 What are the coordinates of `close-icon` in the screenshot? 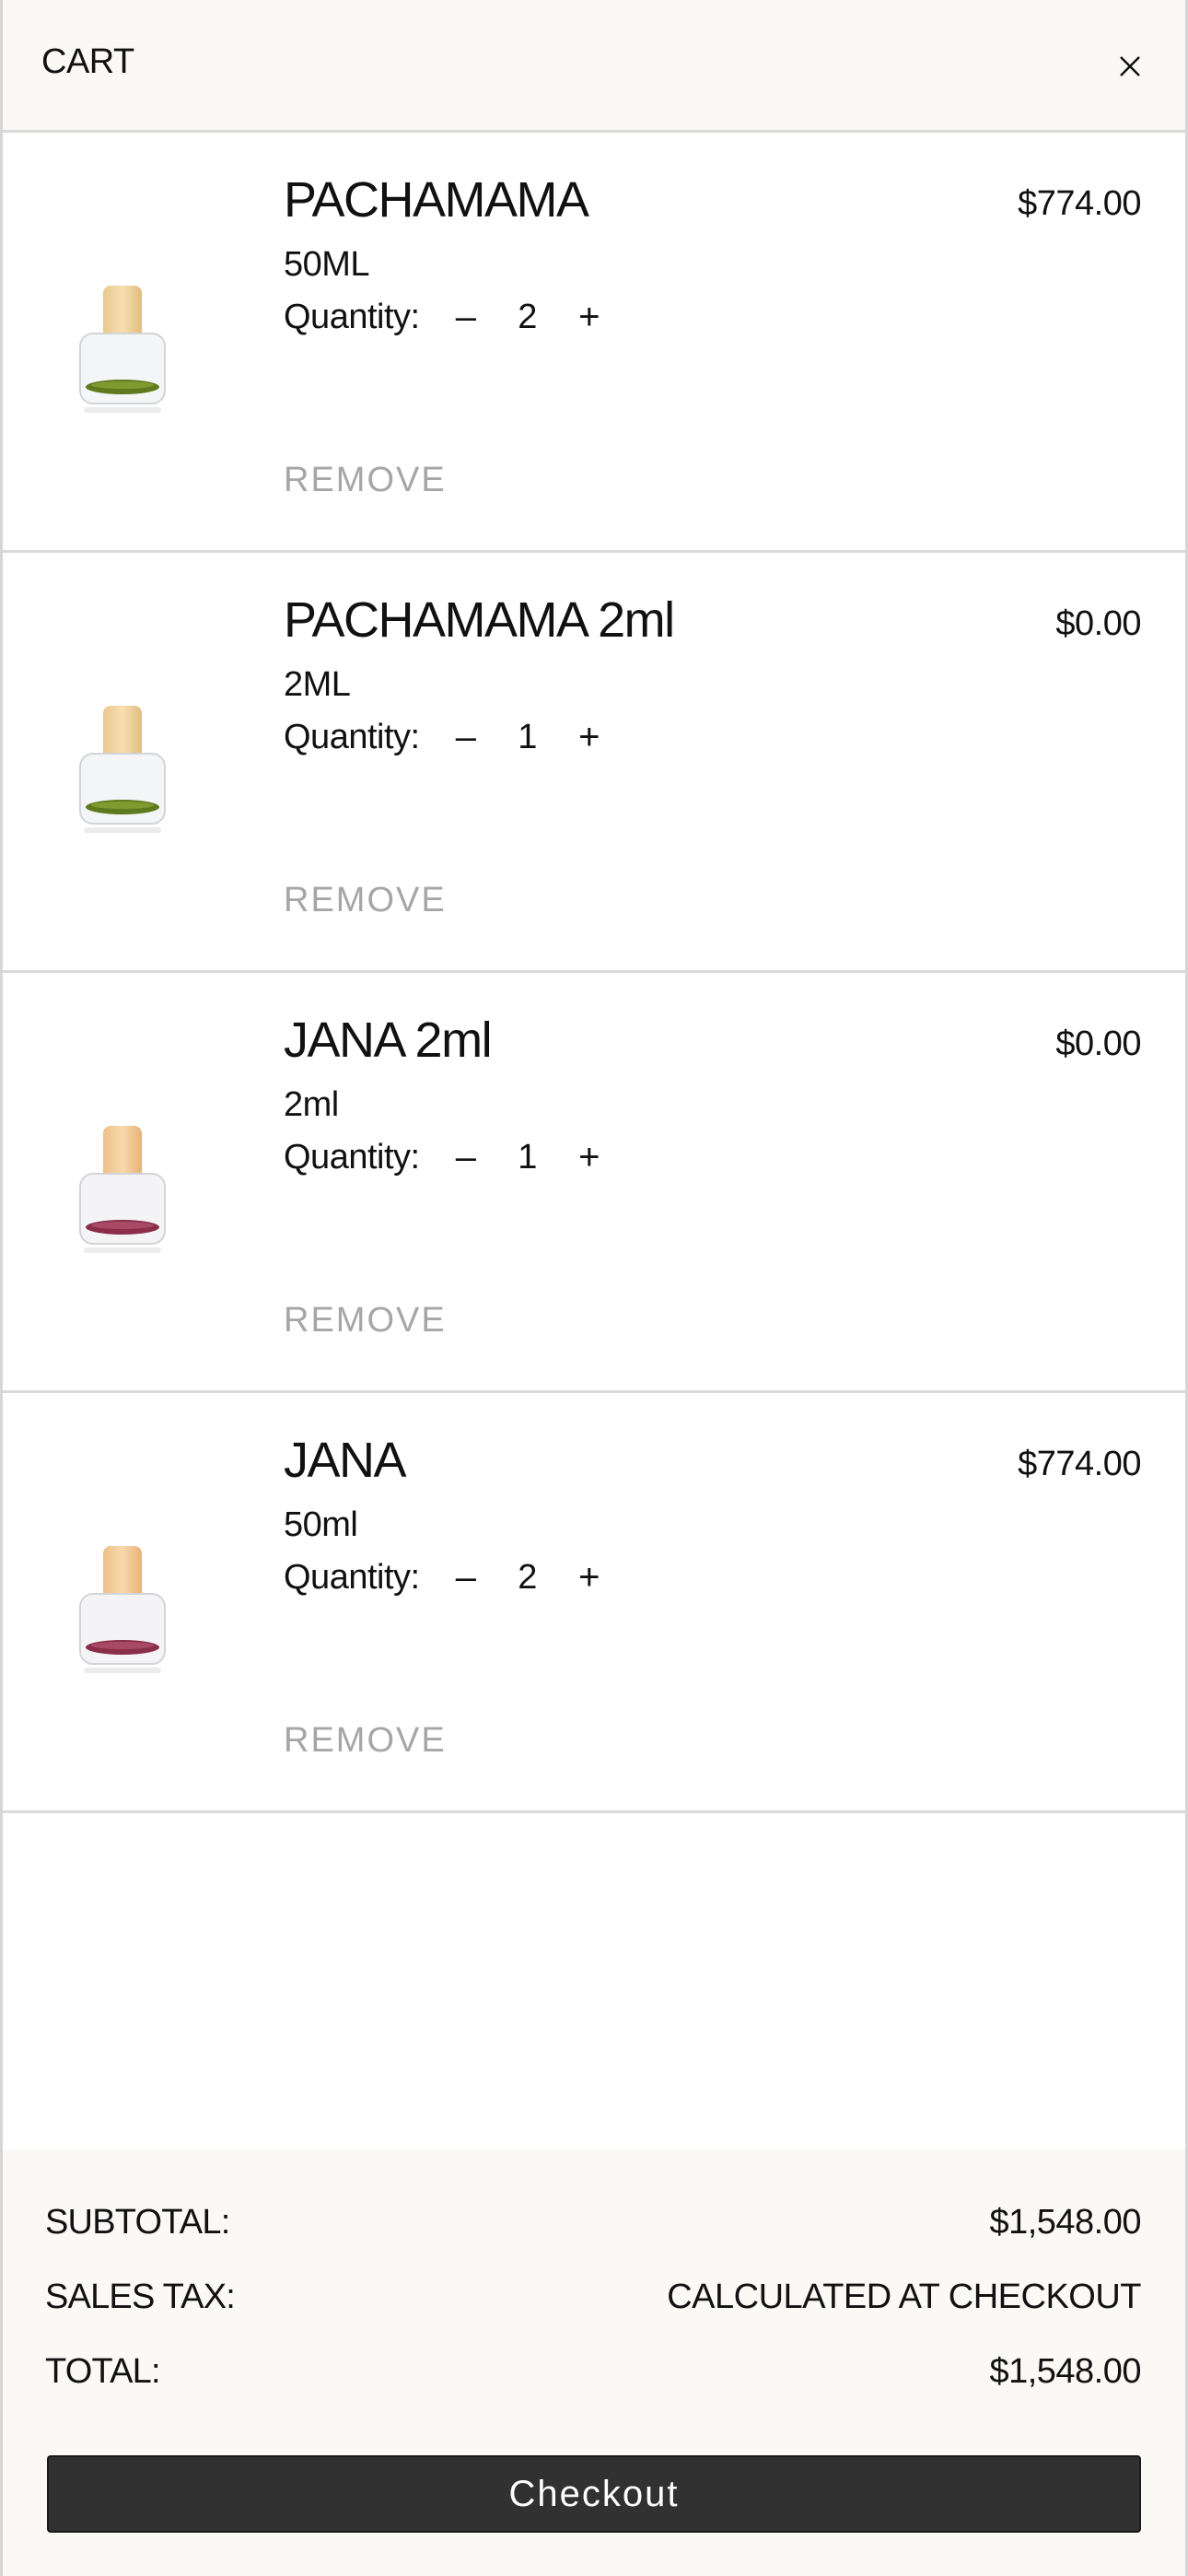 It's located at (1130, 66).